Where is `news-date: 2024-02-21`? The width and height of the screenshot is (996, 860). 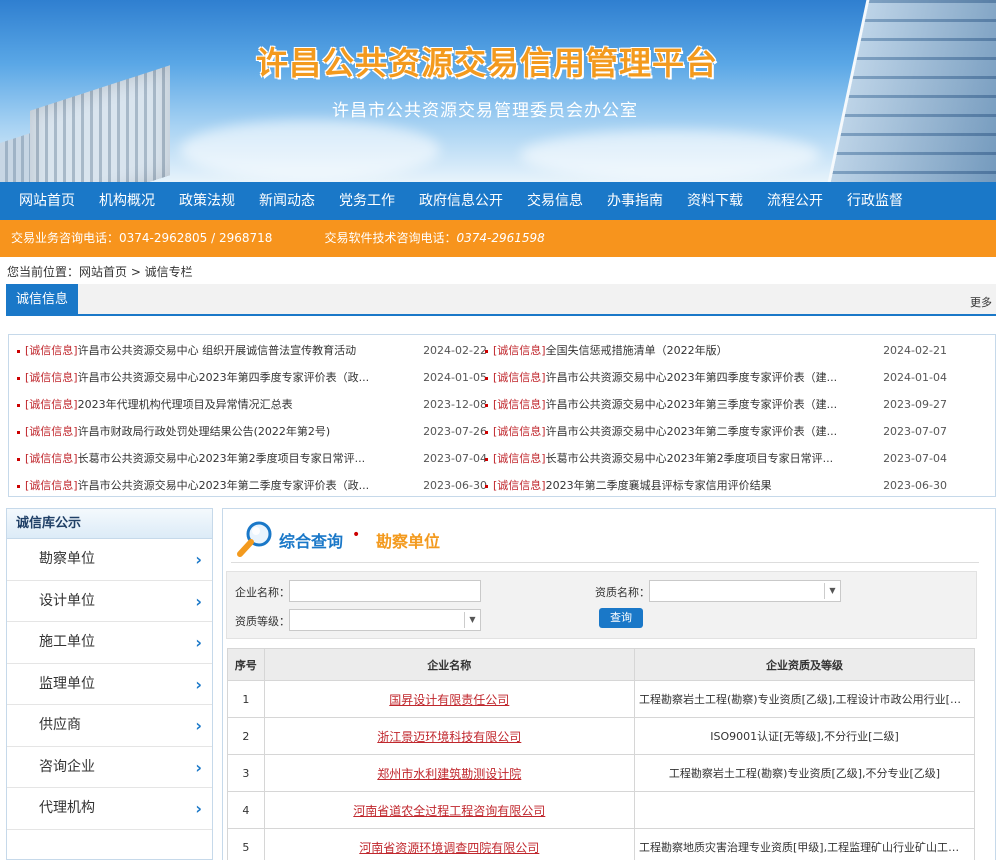 news-date: 2024-02-21 is located at coordinates (915, 350).